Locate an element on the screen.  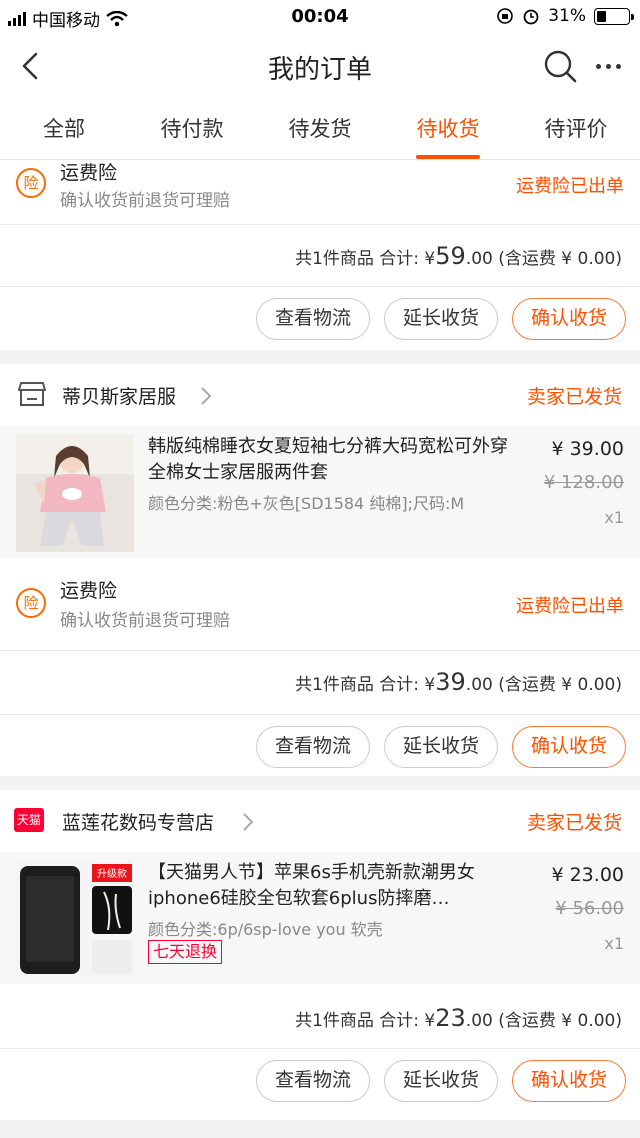
tab-pending-receipt: 待收货 is located at coordinates (448, 129).